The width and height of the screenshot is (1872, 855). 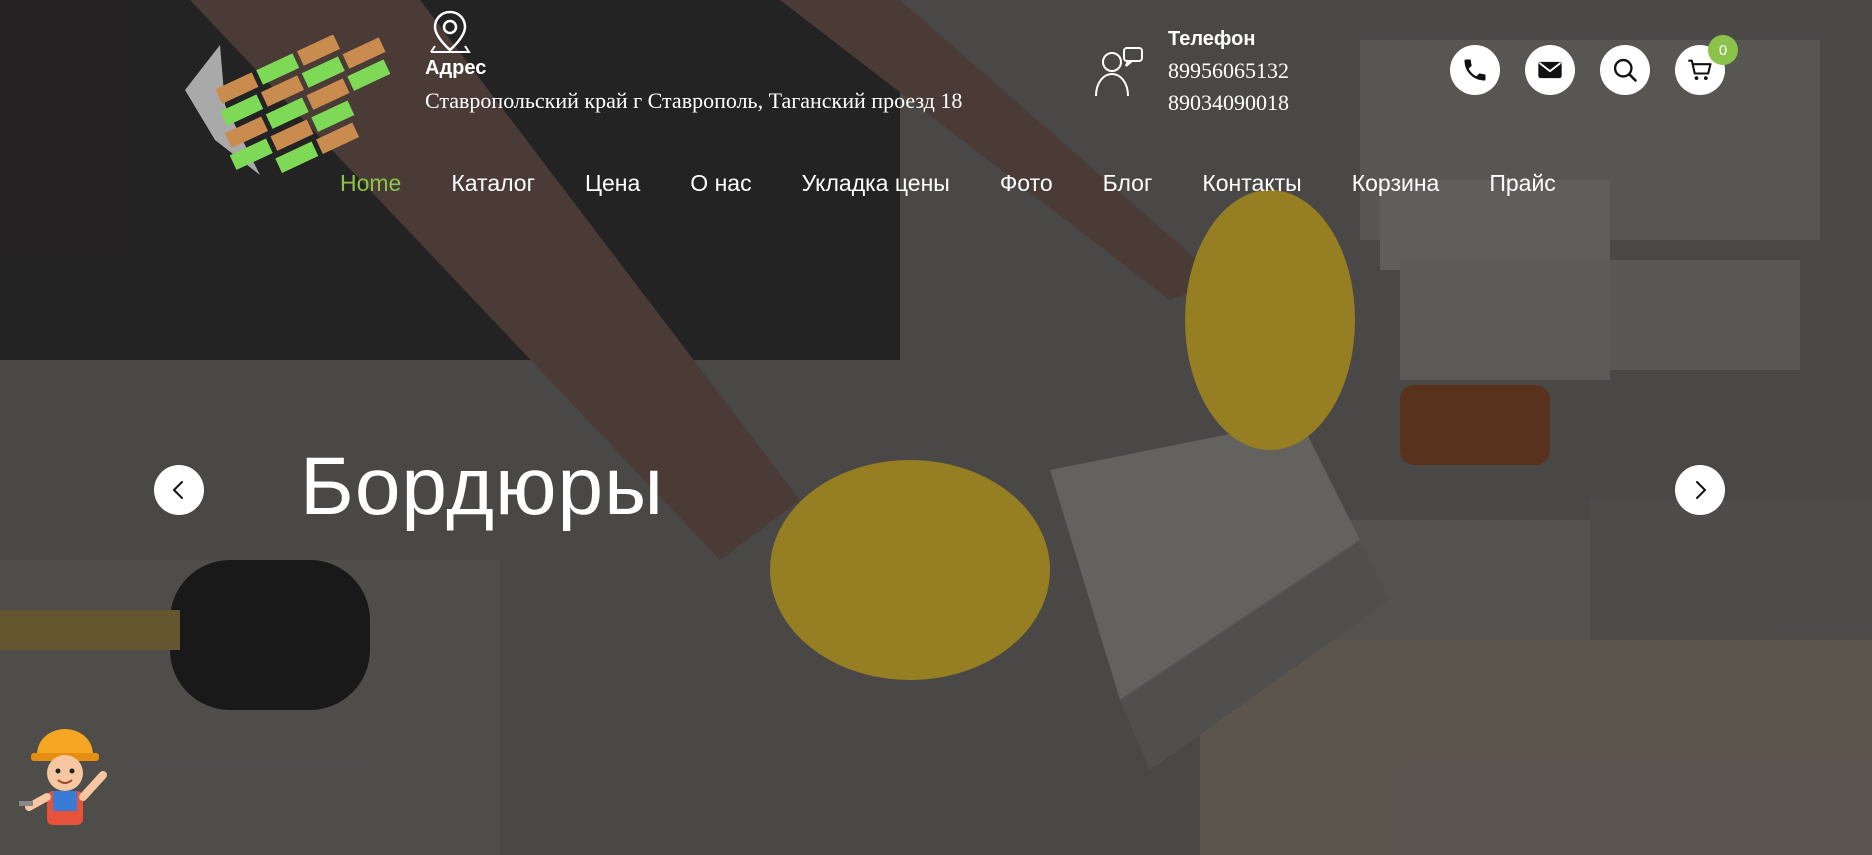 I want to click on phone-icon, so click(x=1475, y=70).